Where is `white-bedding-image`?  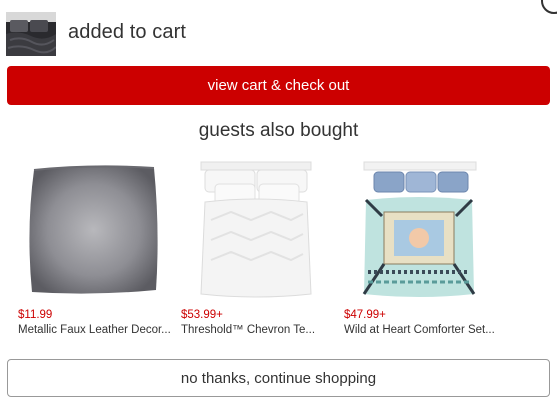
white-bedding-image is located at coordinates (256, 230).